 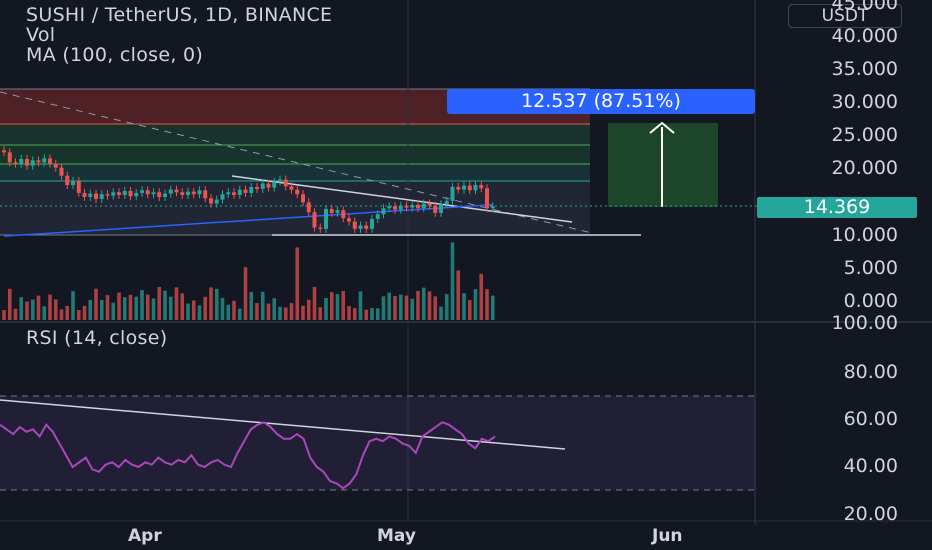 What do you see at coordinates (248, 281) in the screenshot?
I see `volume-bars` at bounding box center [248, 281].